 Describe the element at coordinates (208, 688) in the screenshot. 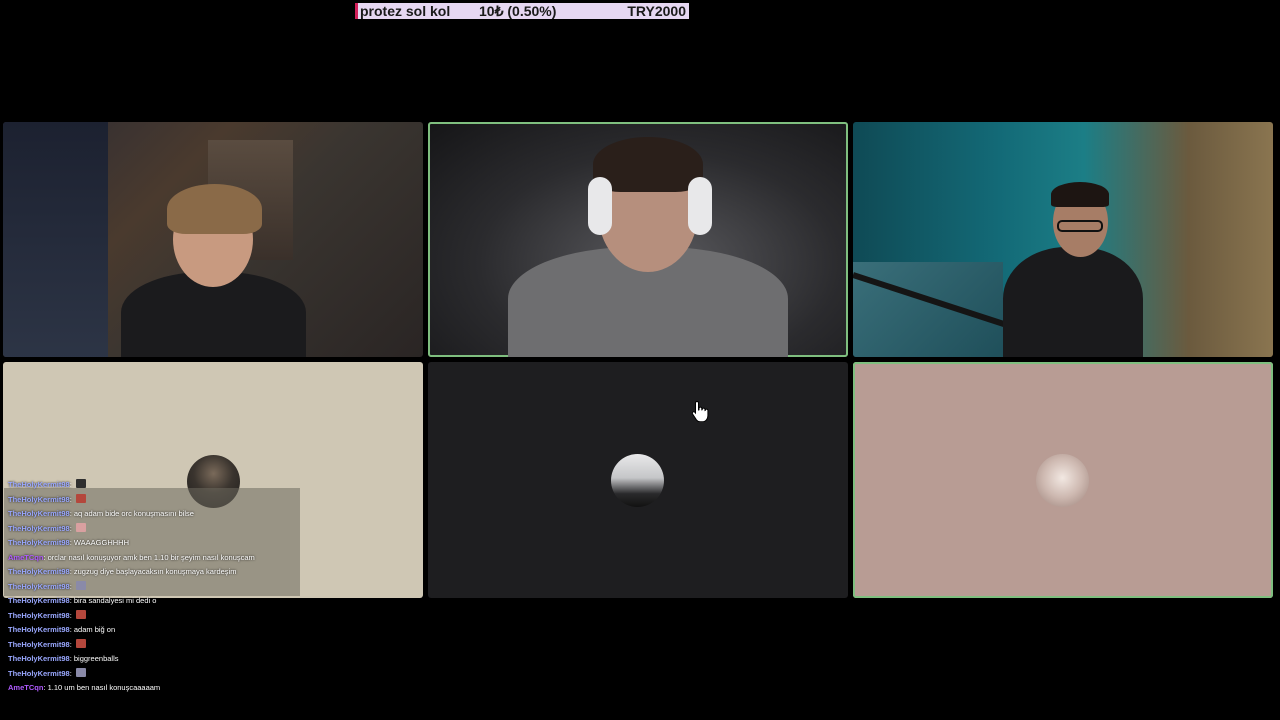

I see `chat-message: AmeTCqn: 1.10 um ben nasıl konuşcaaaaam` at that location.